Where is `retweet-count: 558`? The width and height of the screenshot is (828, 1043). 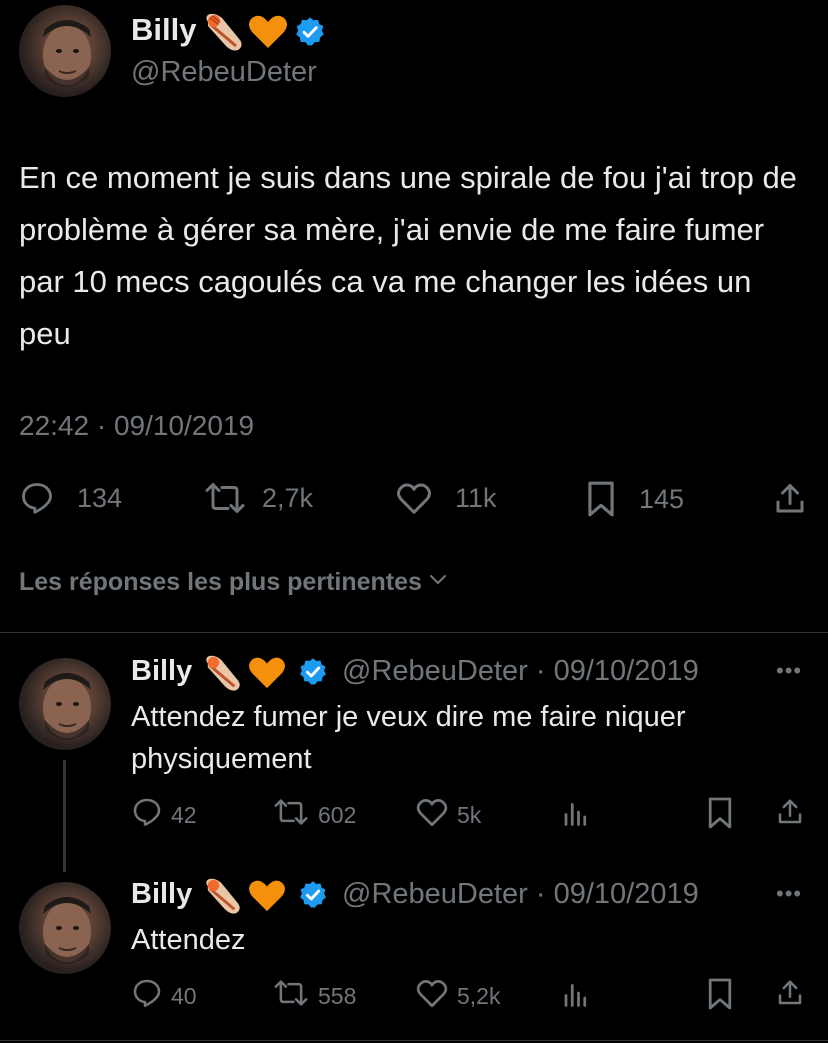
retweet-count: 558 is located at coordinates (337, 995).